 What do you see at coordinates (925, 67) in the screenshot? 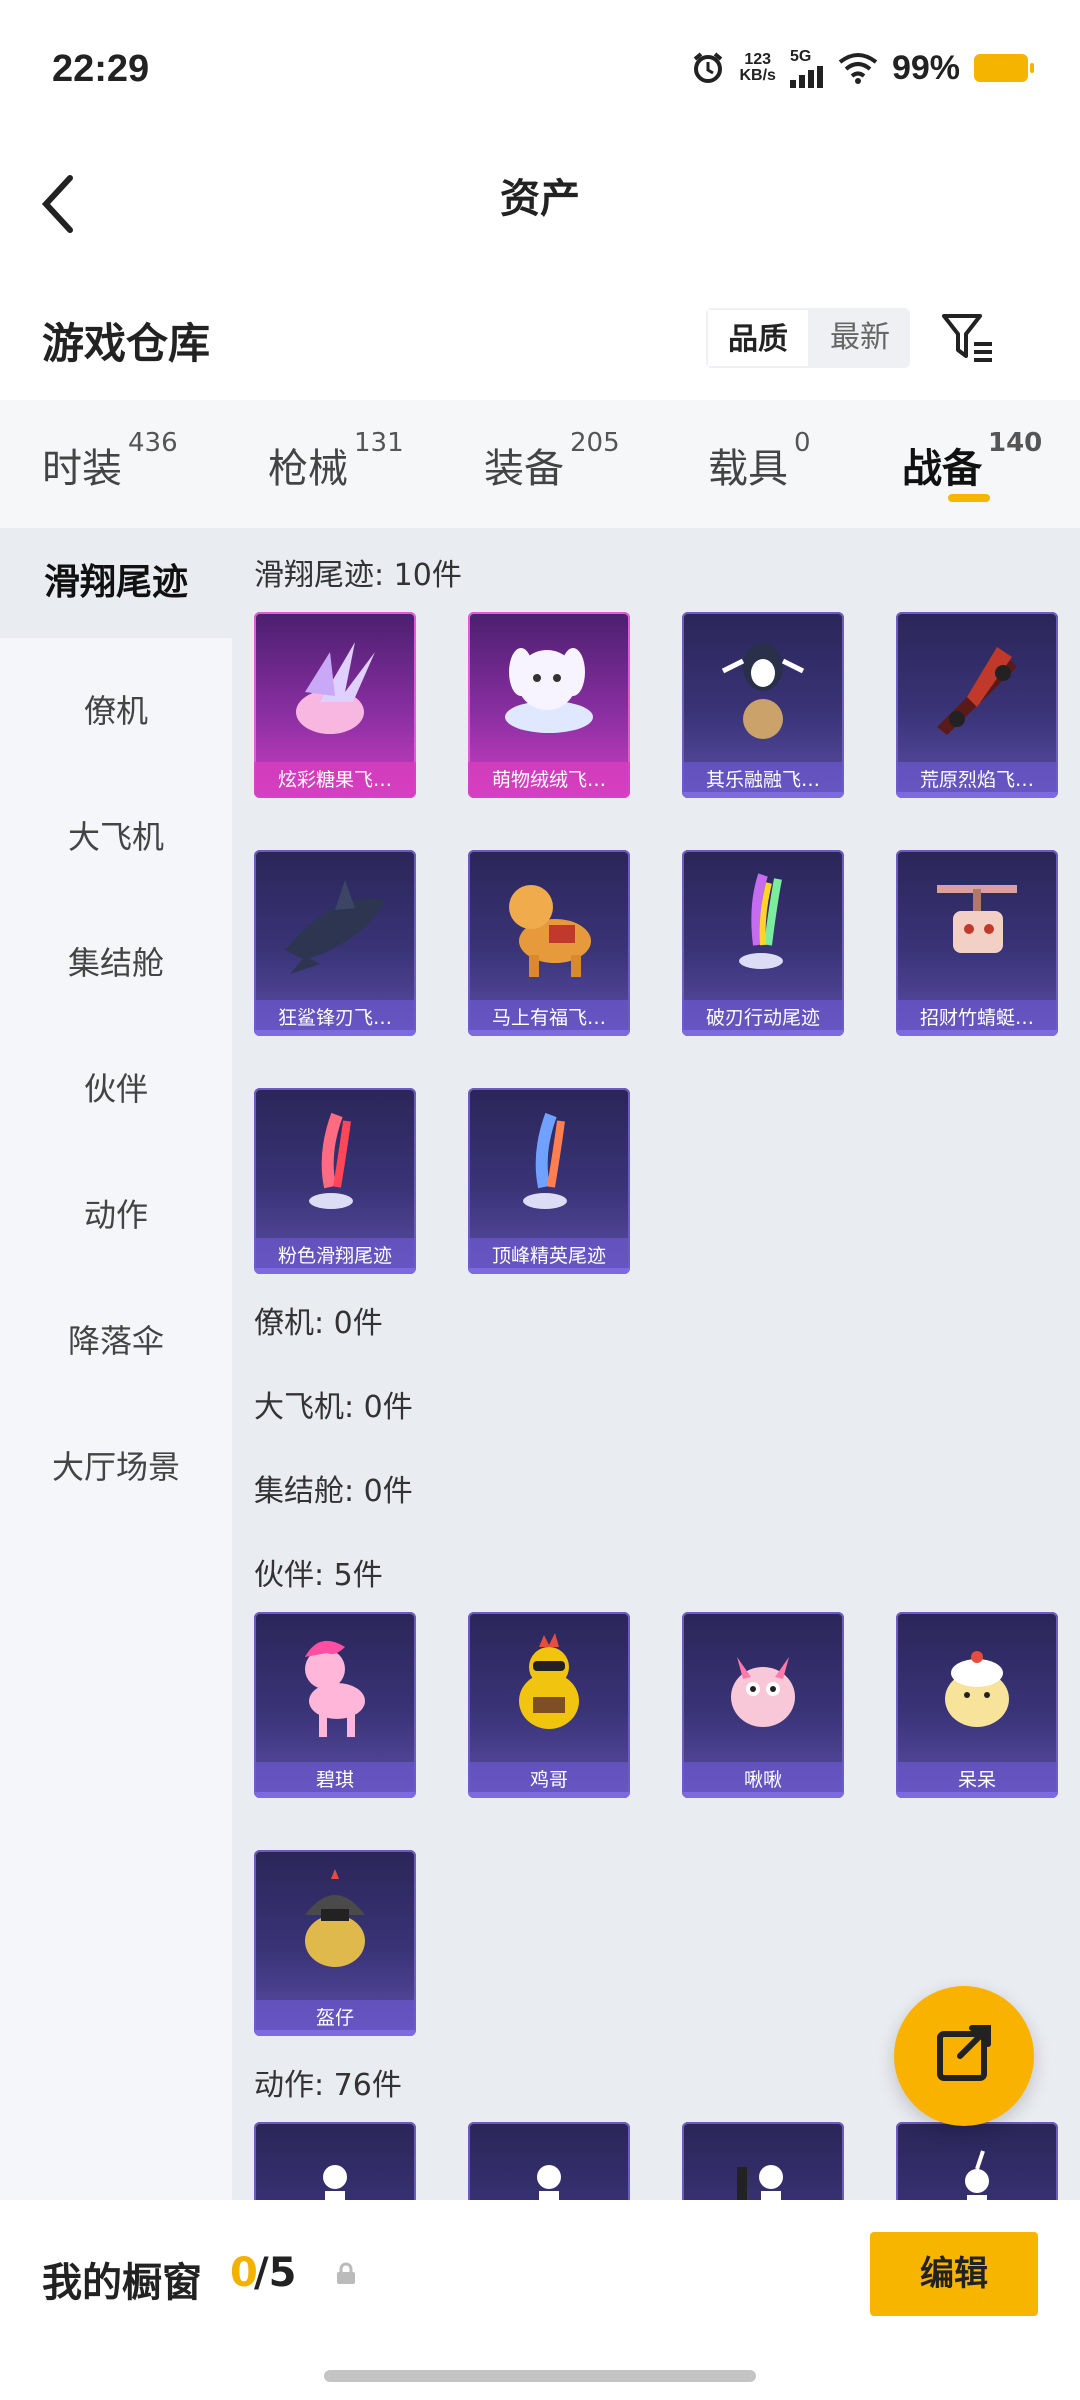
I see `battery-percent: 99%` at bounding box center [925, 67].